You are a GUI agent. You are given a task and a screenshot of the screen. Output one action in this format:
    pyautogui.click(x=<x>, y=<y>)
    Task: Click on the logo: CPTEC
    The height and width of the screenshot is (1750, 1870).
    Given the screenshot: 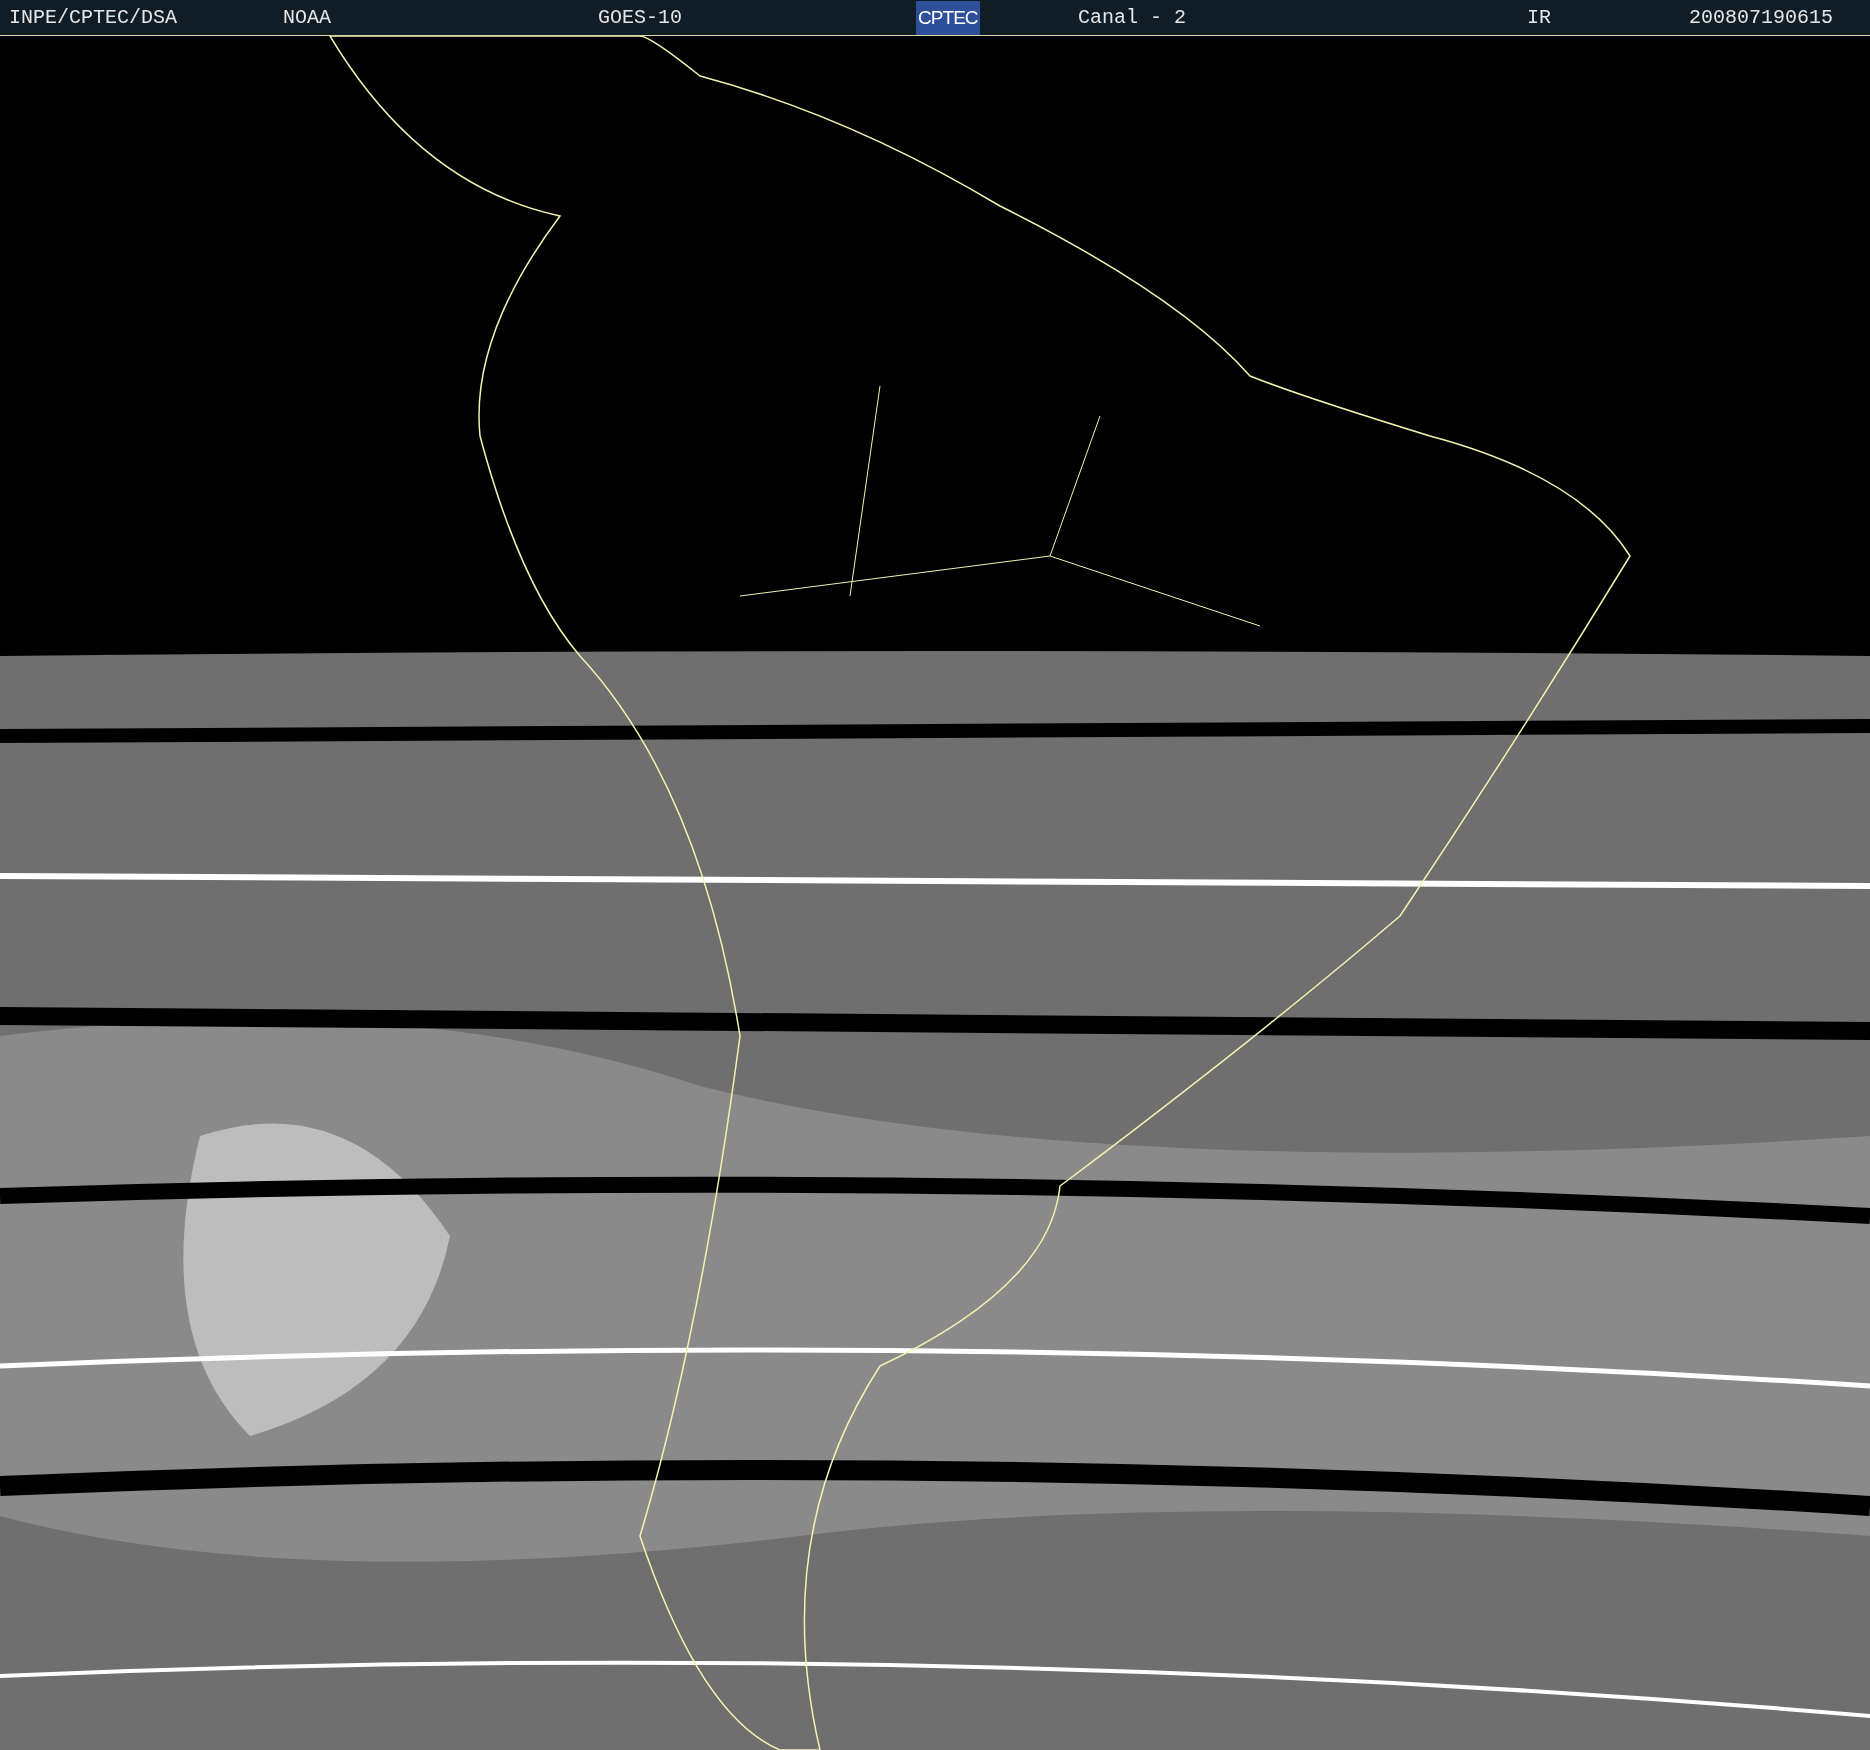 What is the action you would take?
    pyautogui.click(x=948, y=17)
    